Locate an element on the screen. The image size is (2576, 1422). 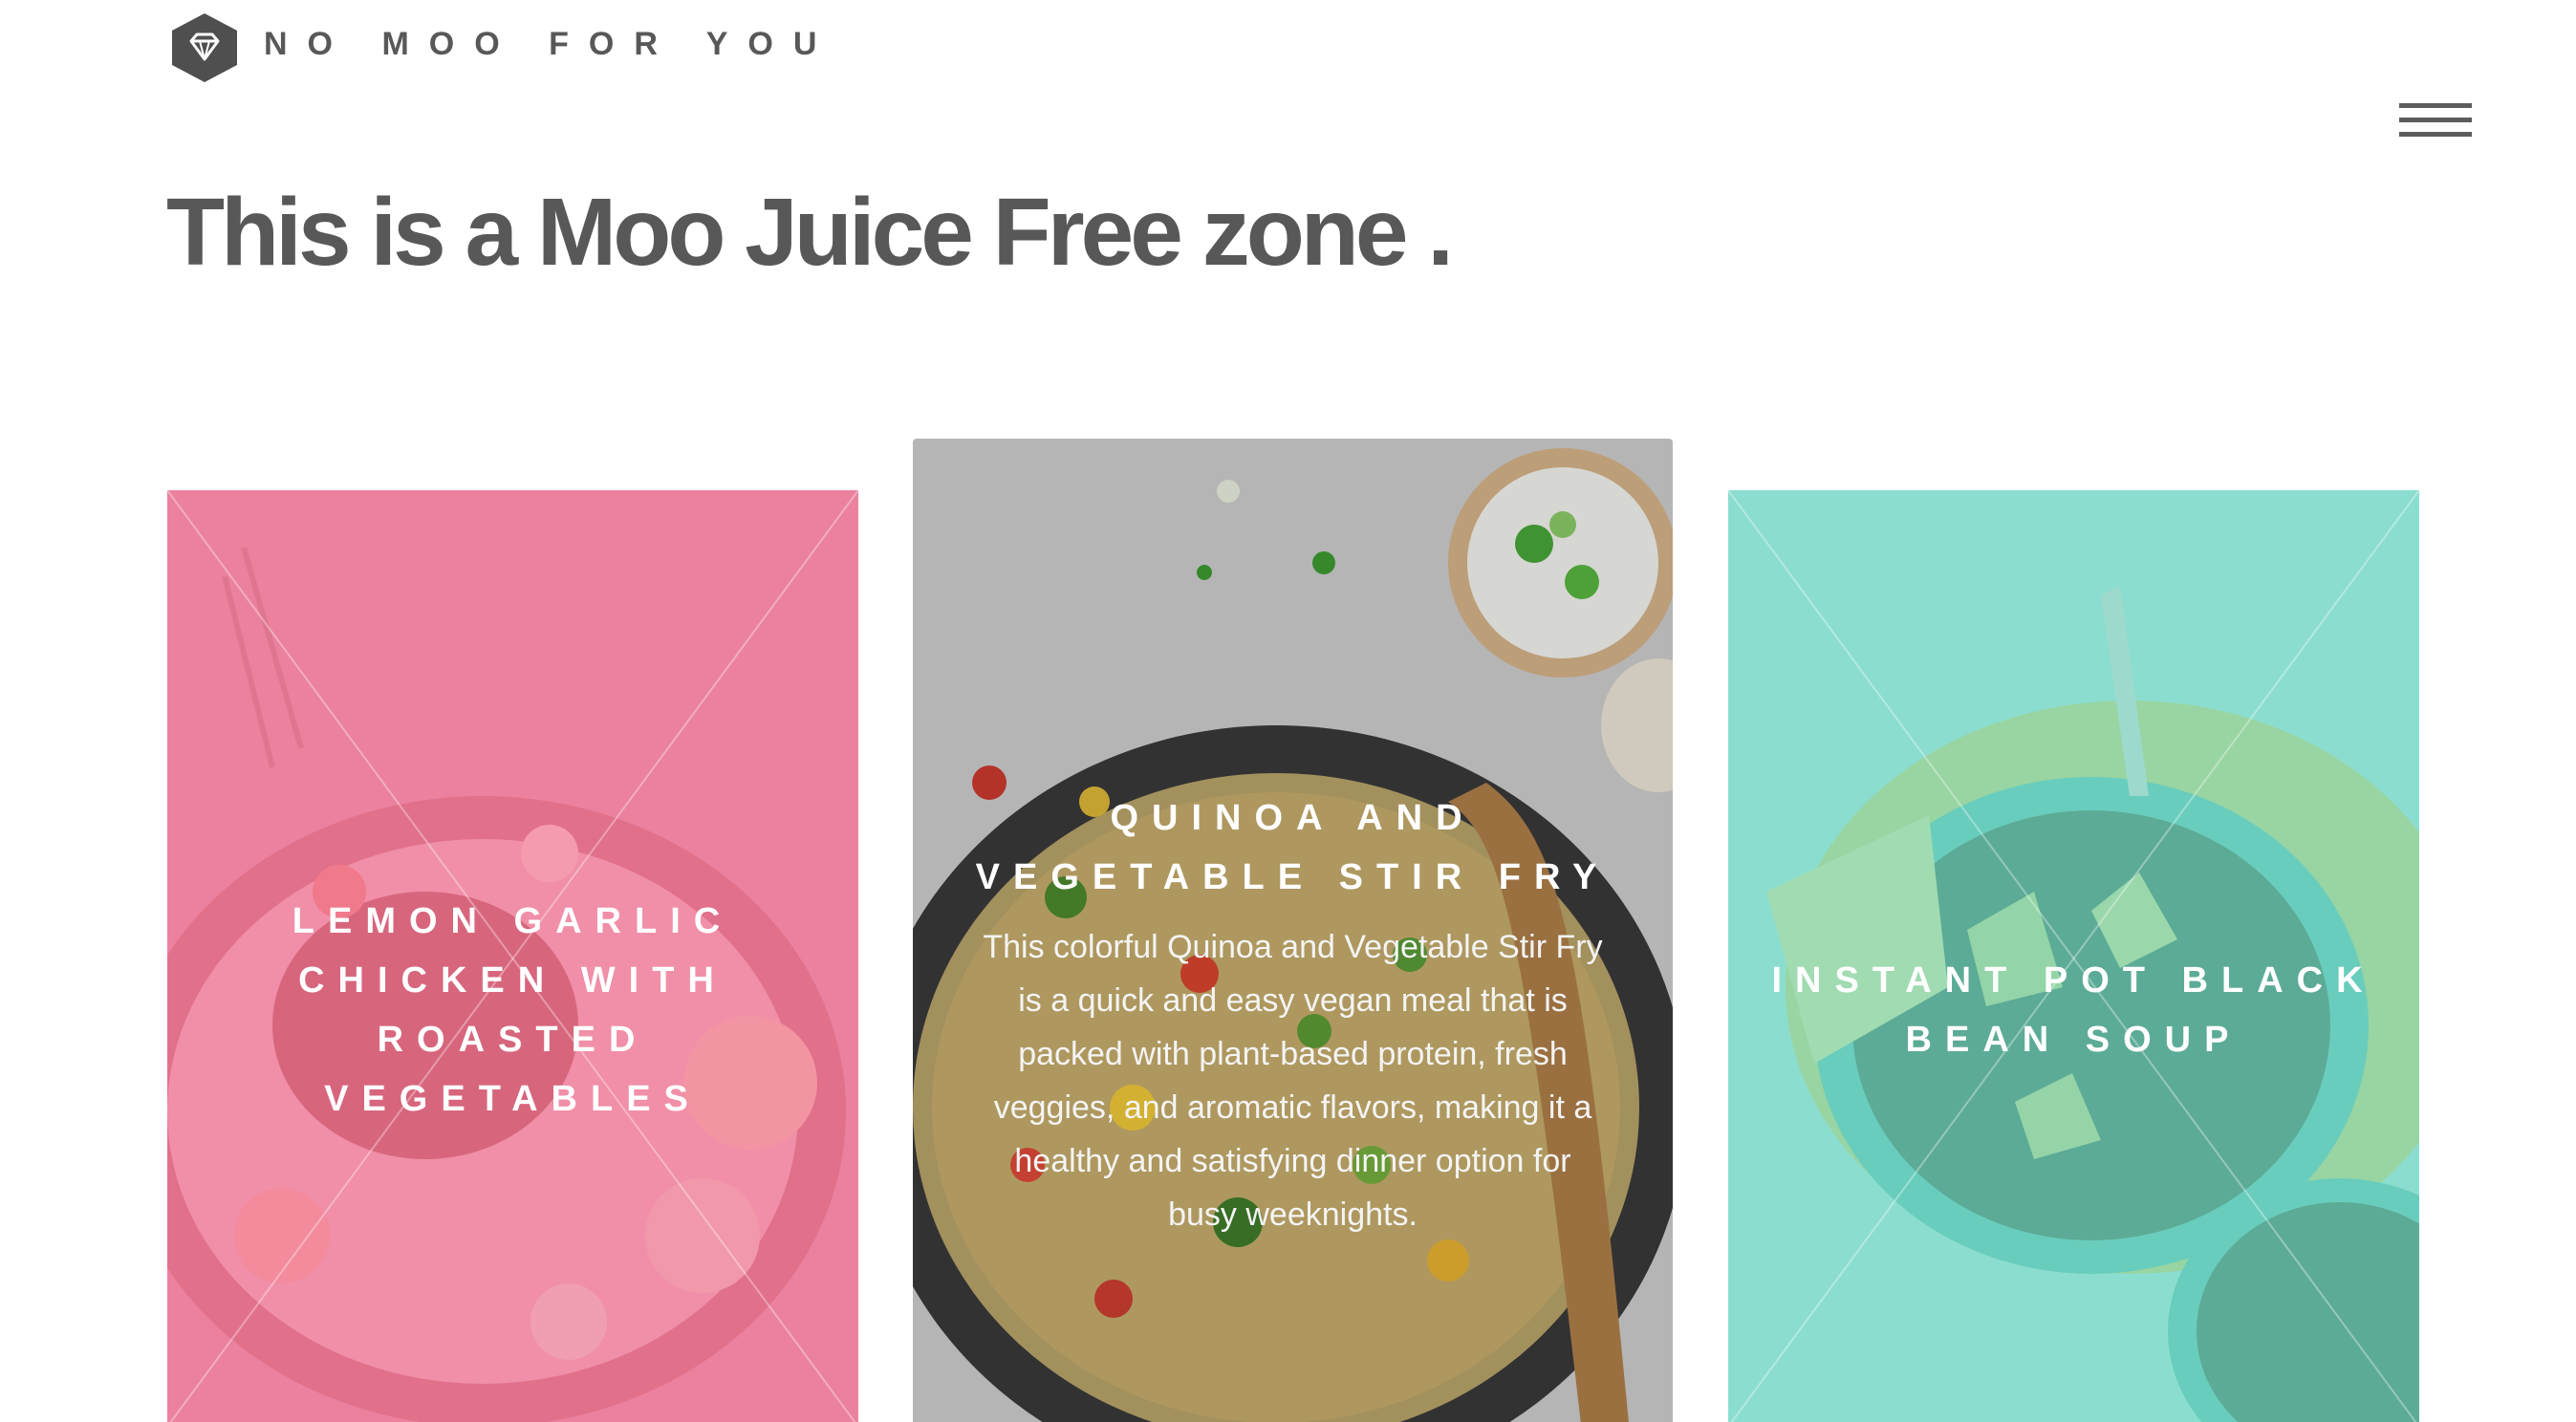
recipe-title: INSTANT POT BLACK BEAN SOUP is located at coordinates (2074, 1010).